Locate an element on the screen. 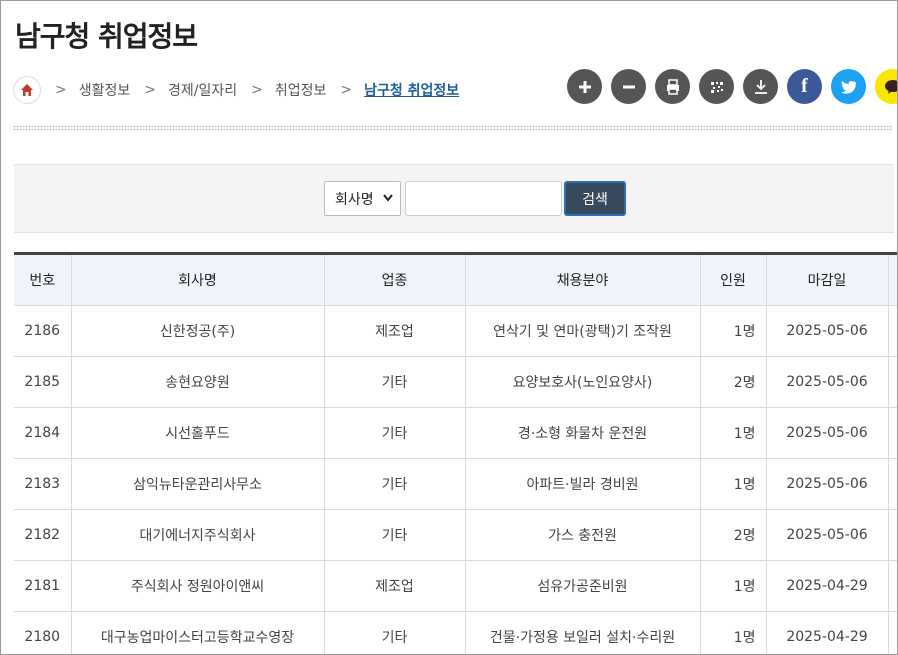 Image resolution: width=898 pixels, height=655 pixels. table-row: 2185 송현요양원 기타 요양보호사(노인요양사) 2명 2025-05-06 is located at coordinates (455, 382).